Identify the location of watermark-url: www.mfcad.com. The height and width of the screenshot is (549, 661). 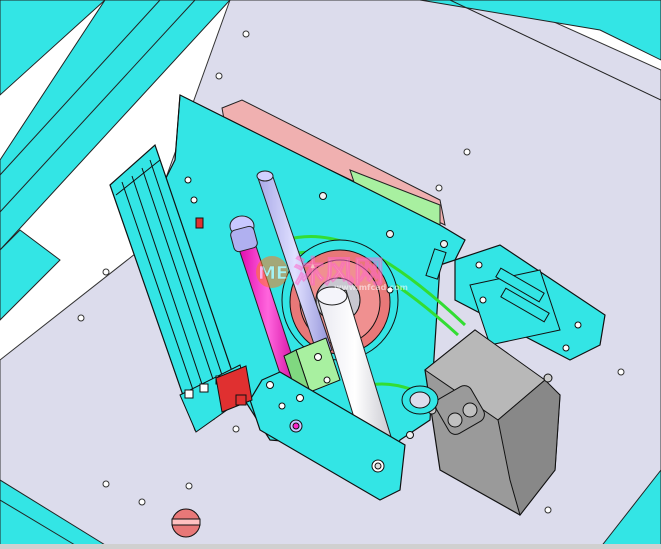
(371, 287).